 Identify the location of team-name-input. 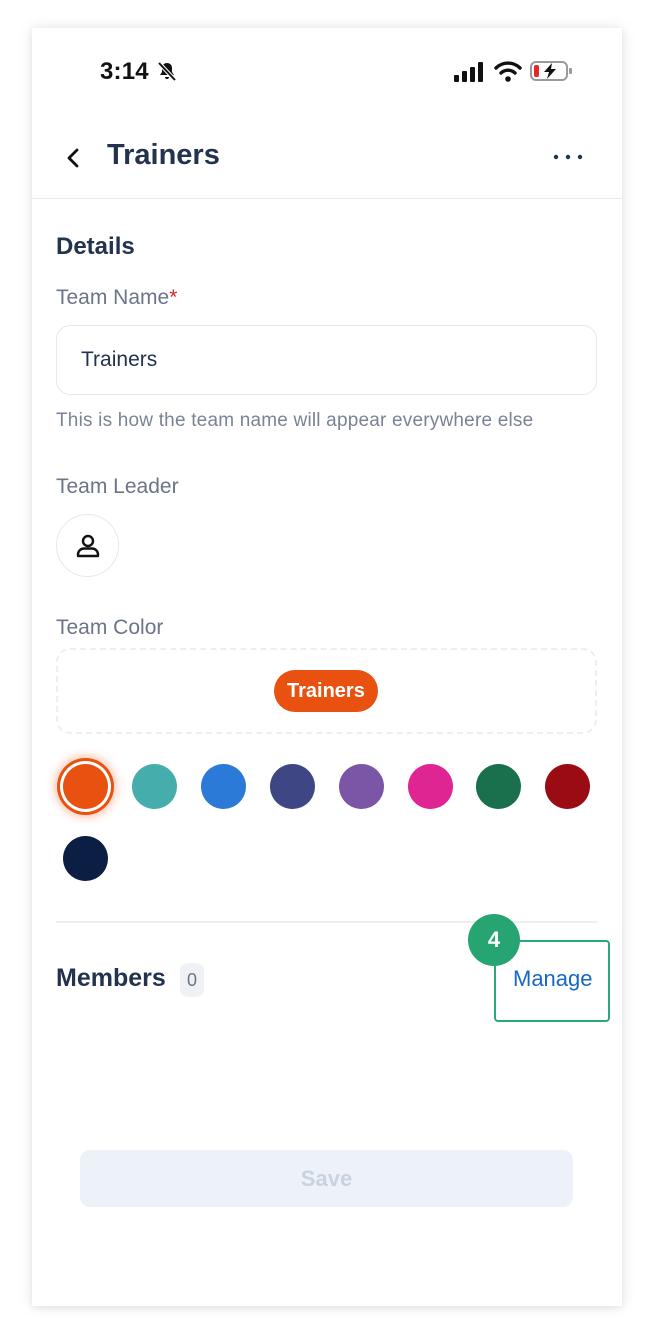
(326, 360).